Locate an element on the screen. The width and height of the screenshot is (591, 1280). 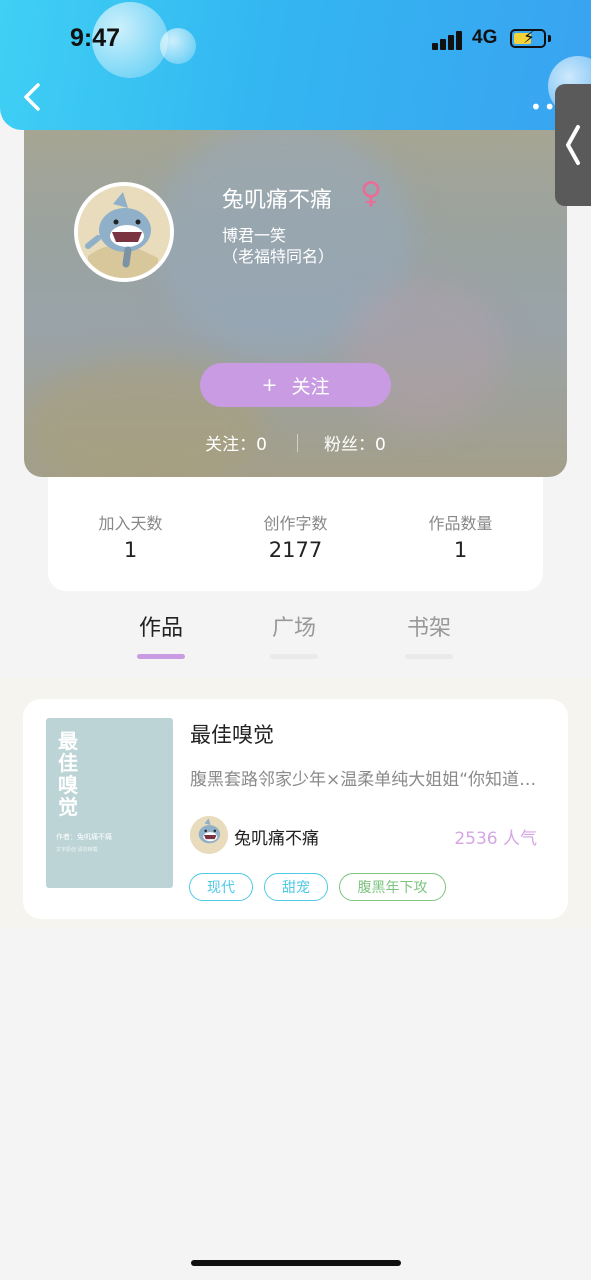
tag-sweet: 甜宠 is located at coordinates (296, 887).